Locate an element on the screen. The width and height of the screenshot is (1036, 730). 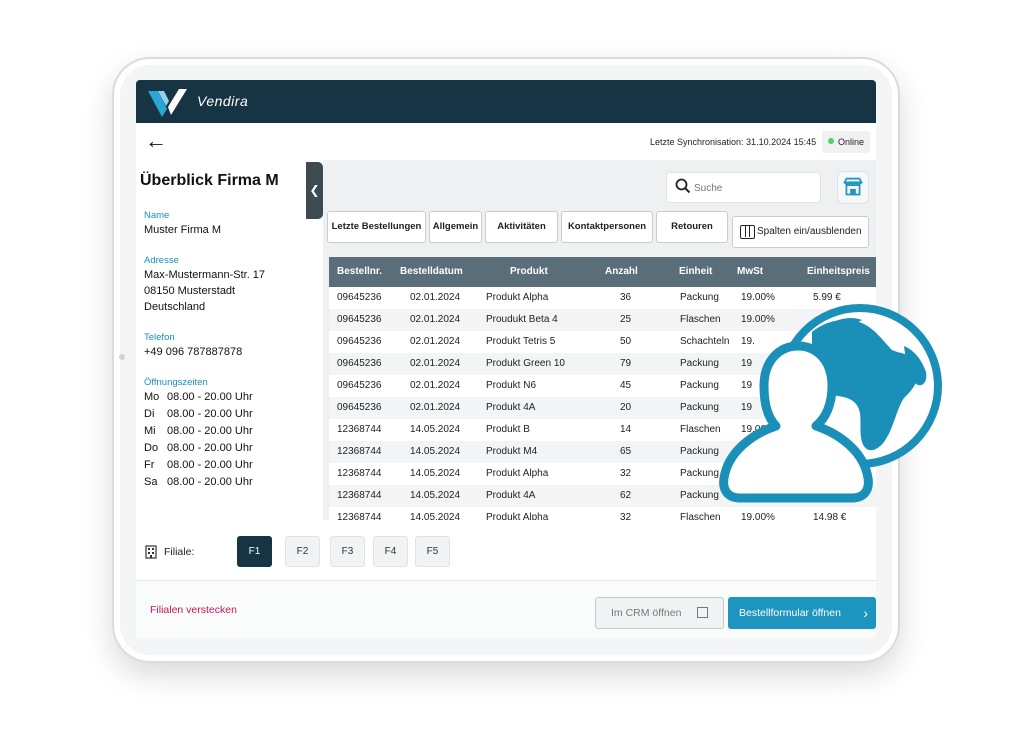
branch-button-f3: F3 is located at coordinates (347, 551).